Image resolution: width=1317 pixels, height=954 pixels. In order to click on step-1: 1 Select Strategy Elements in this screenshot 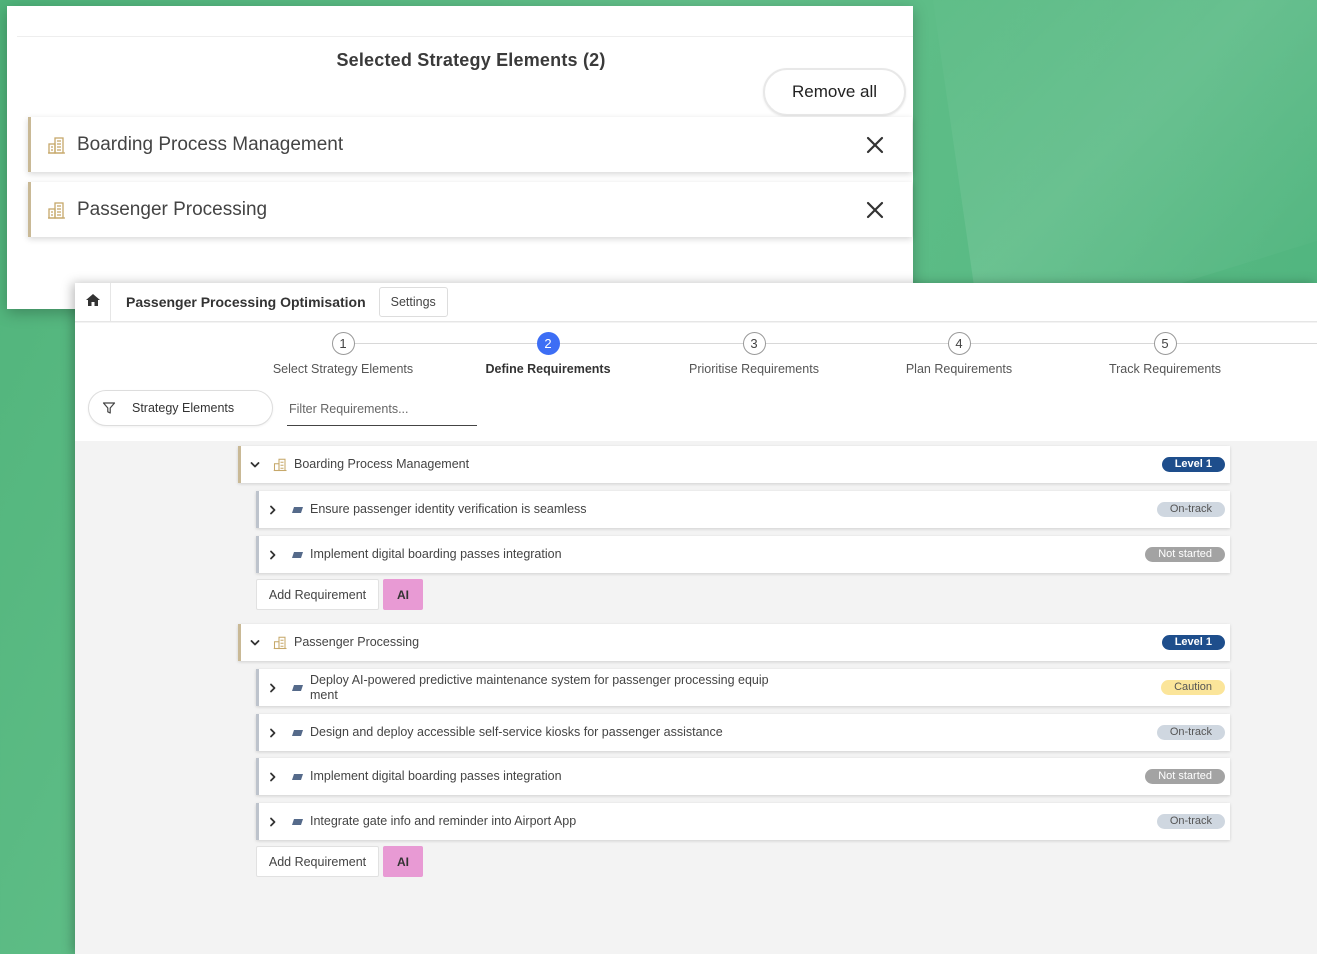, I will do `click(343, 354)`.